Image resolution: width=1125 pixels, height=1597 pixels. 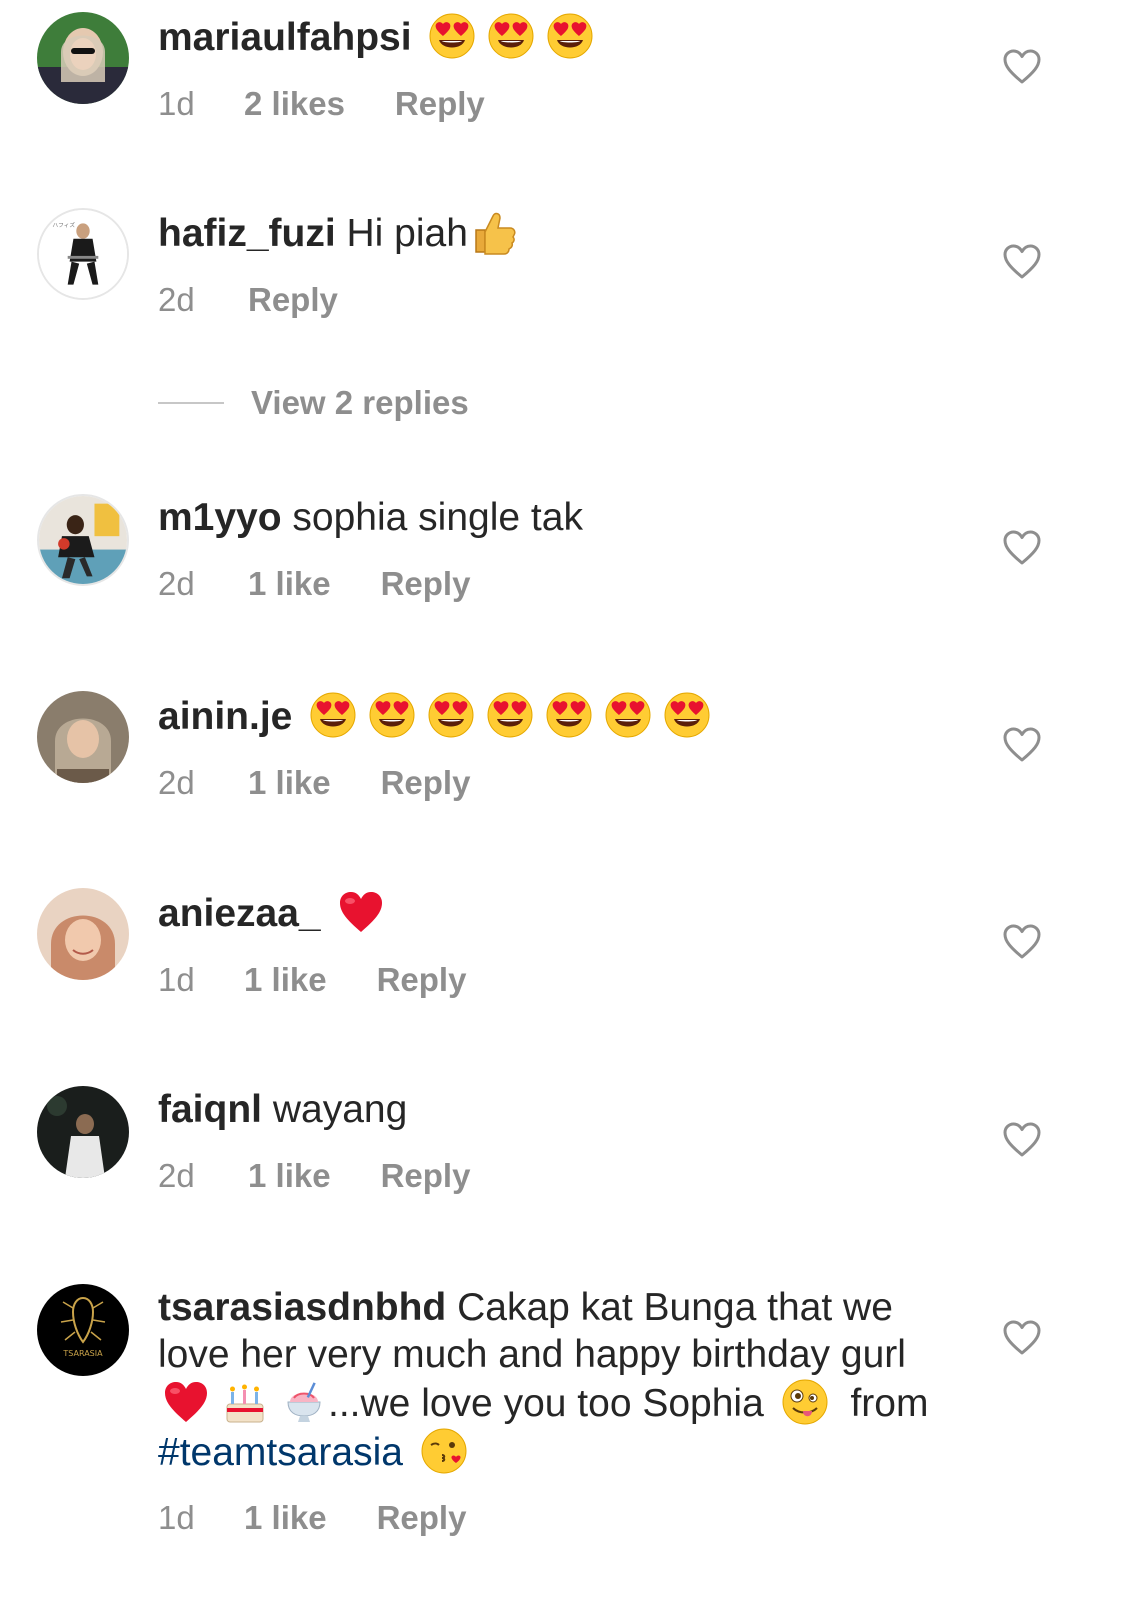 I want to click on username: faiqnl, so click(x=210, y=1109).